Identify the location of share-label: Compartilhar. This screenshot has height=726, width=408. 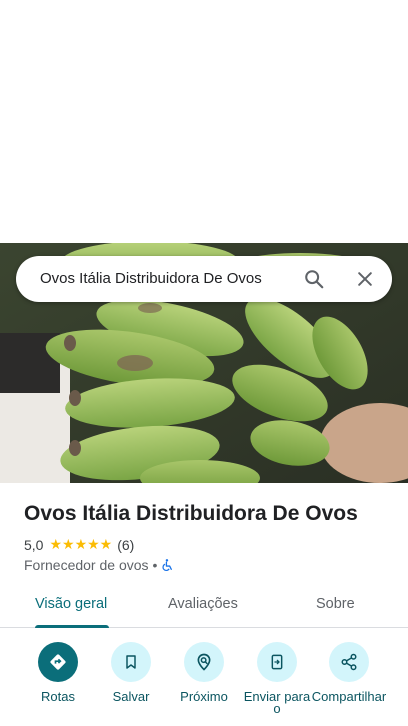
(349, 696).